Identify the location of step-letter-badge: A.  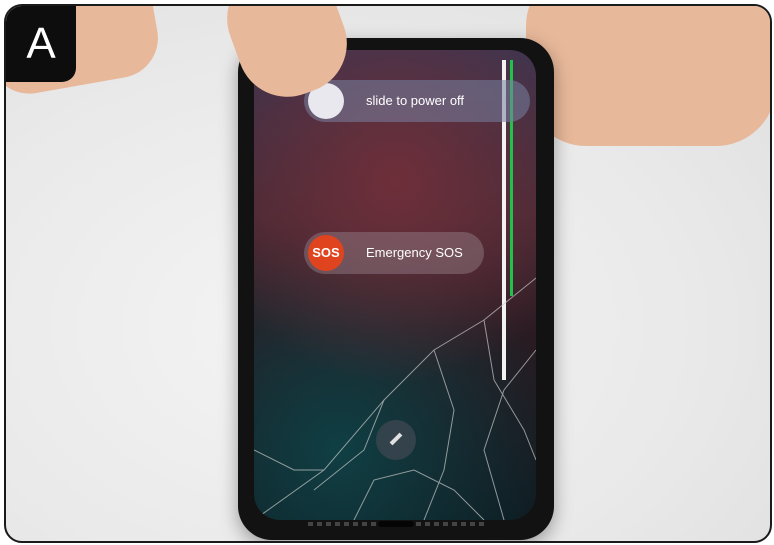
(41, 44).